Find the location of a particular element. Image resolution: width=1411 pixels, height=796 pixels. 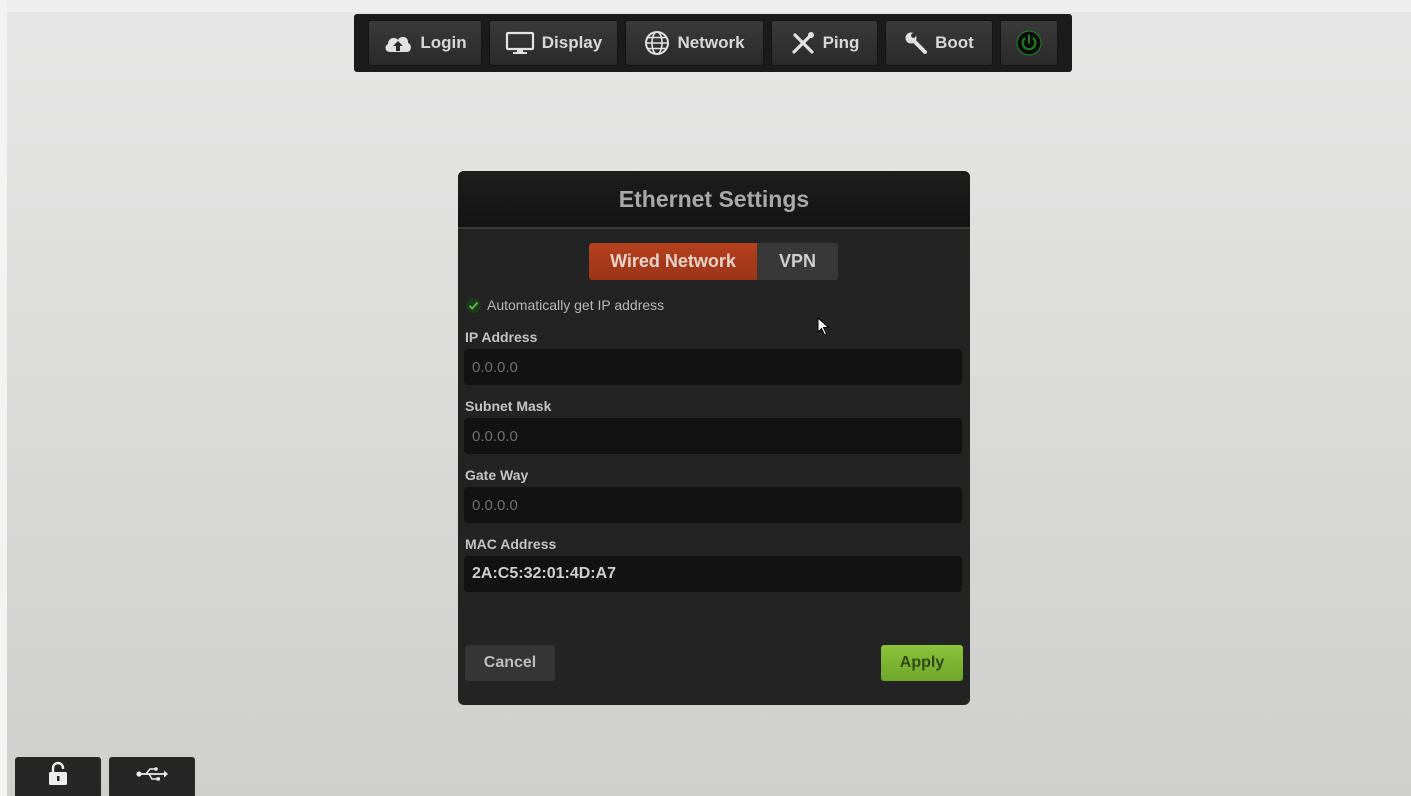

network-label: Network is located at coordinates (711, 42).